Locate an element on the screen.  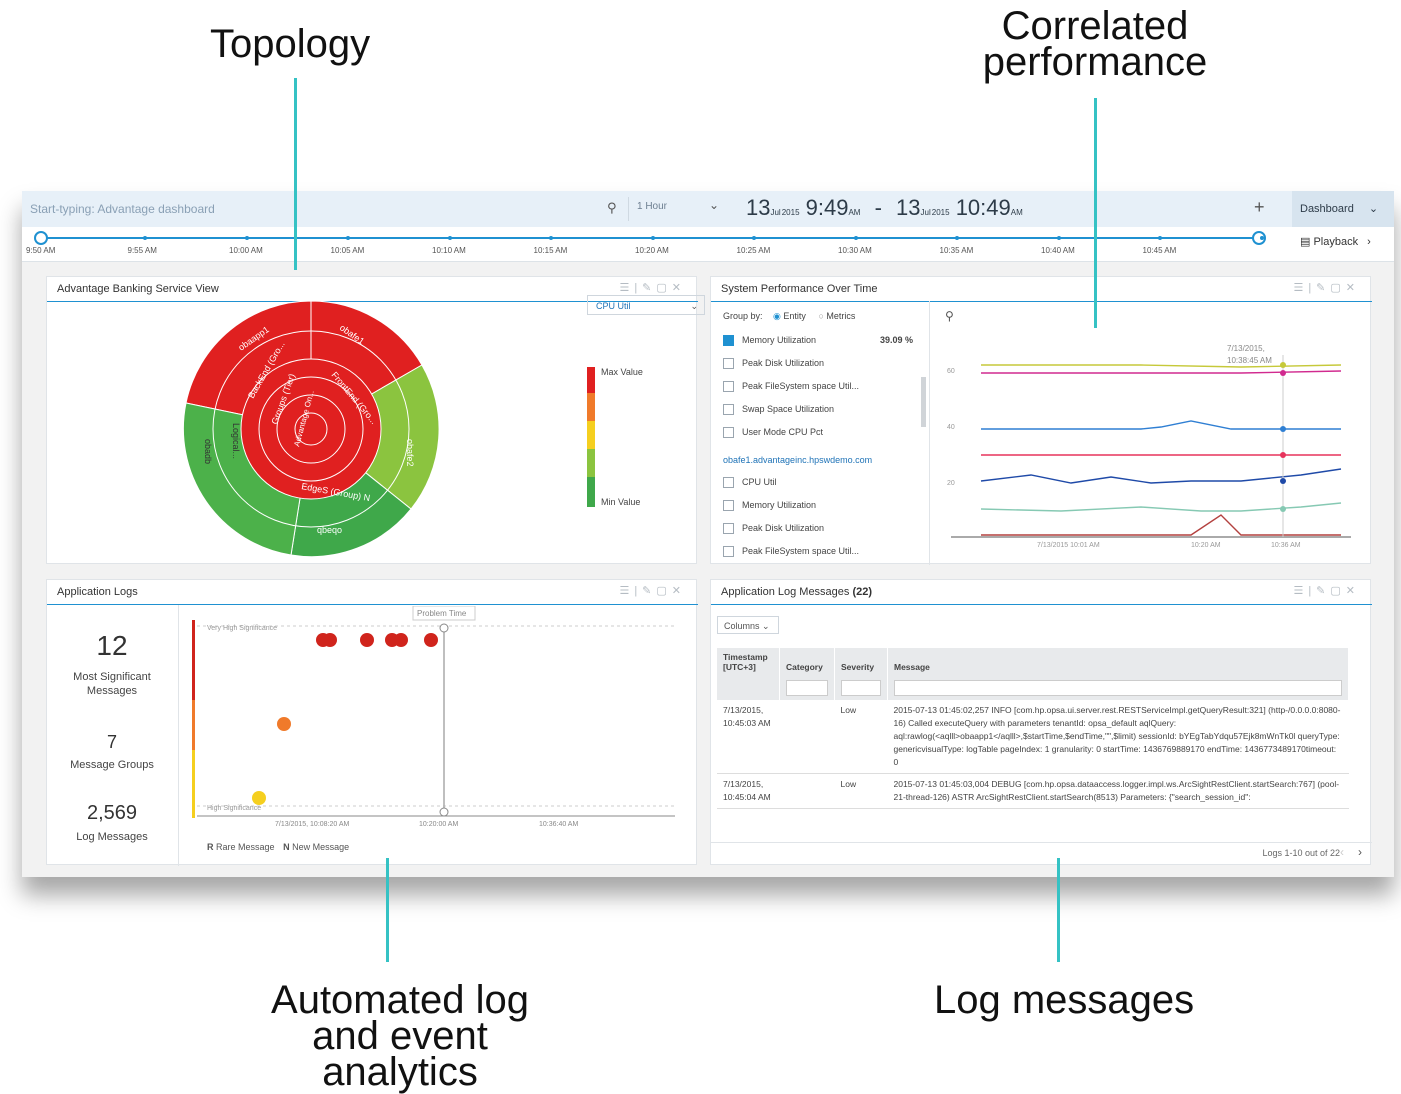
x-tick: 7/13/2015 10:01 AM is located at coordinates (1068, 545).